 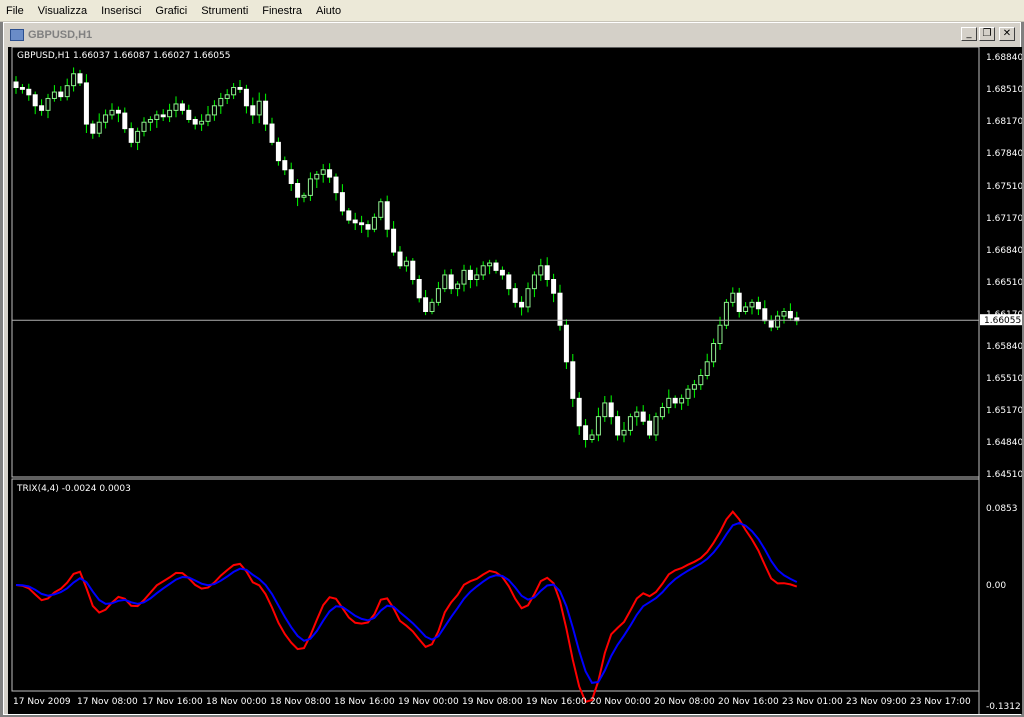 I want to click on chart-window-icon, so click(x=17, y=34).